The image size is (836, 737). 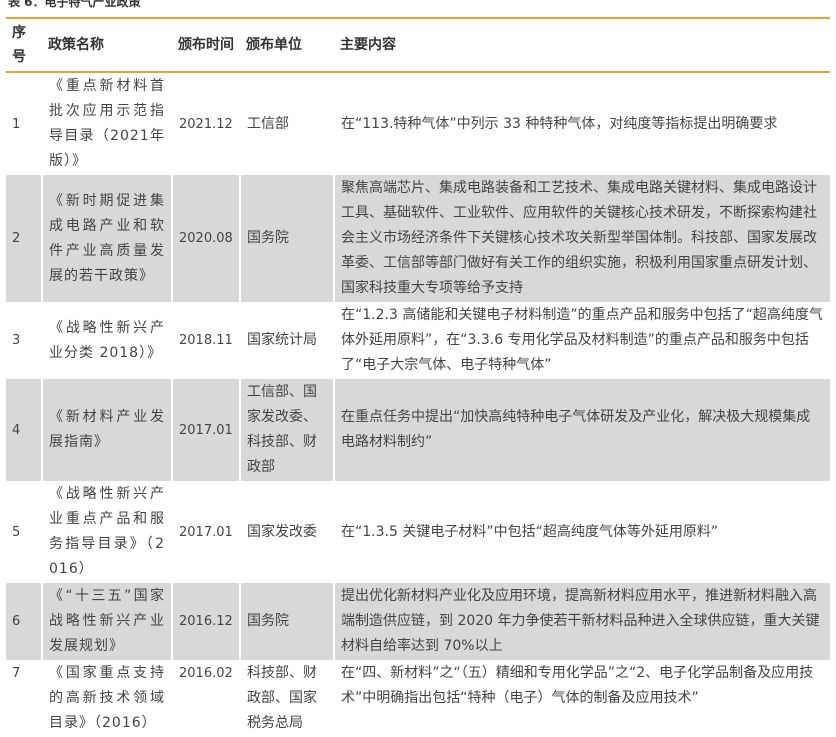 I want to click on policy-content: 在“1.3.5 关键电子材料”中包括“超高纯度气体等外延用原料”, so click(x=530, y=531).